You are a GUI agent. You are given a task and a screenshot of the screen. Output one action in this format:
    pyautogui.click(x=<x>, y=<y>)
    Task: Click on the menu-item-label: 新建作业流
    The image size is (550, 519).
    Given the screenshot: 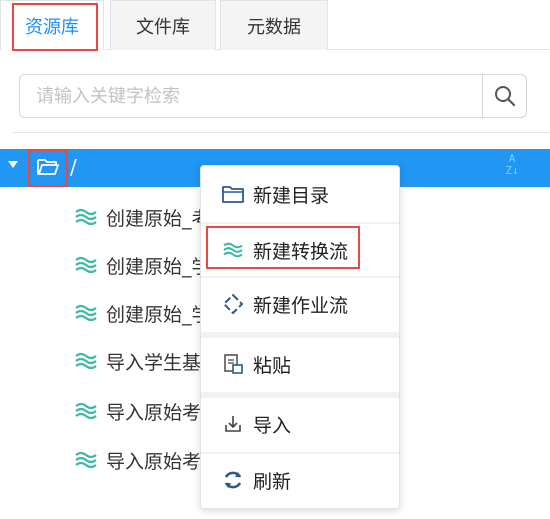 What is the action you would take?
    pyautogui.click(x=301, y=305)
    